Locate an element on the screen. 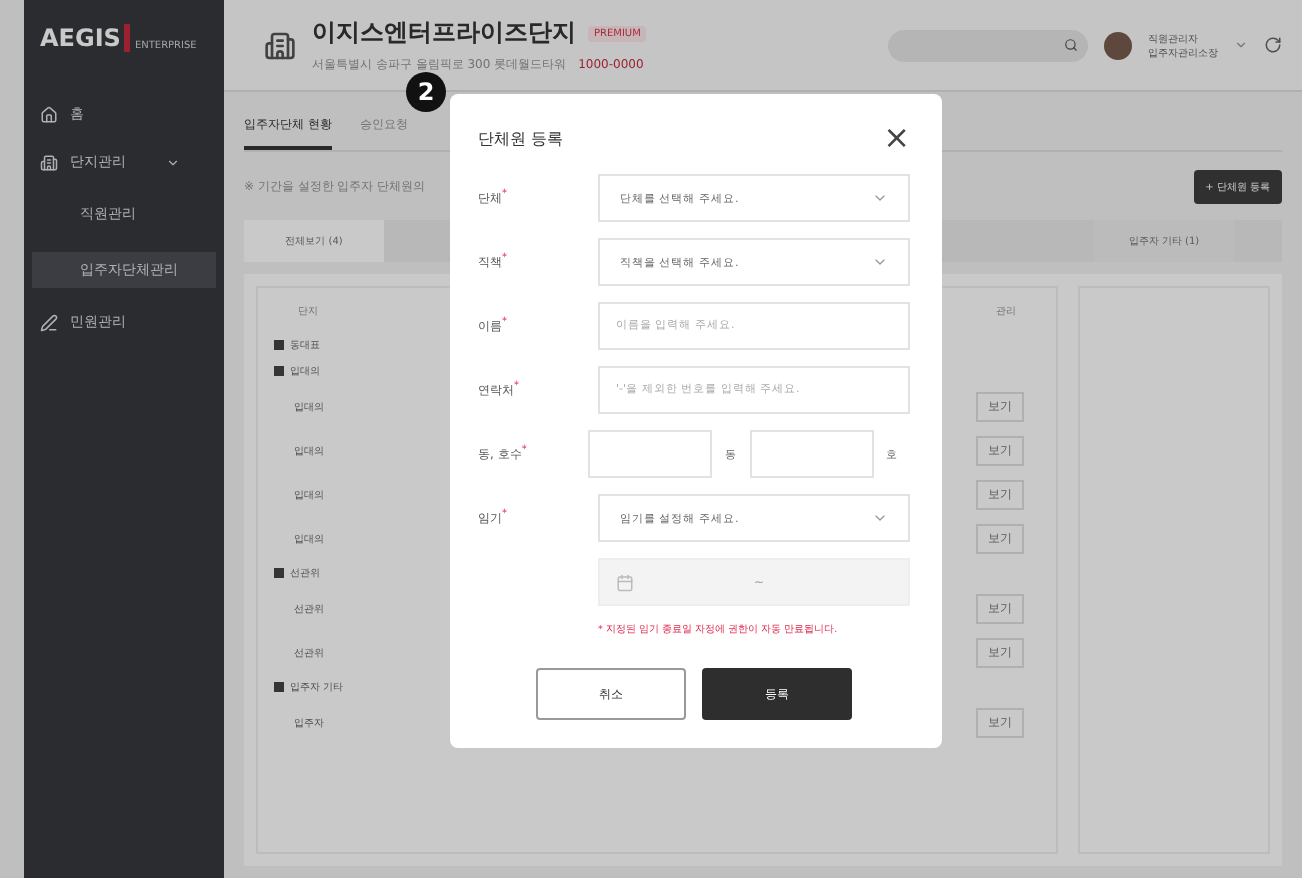 This screenshot has width=1302, height=878. avatar is located at coordinates (1118, 45).